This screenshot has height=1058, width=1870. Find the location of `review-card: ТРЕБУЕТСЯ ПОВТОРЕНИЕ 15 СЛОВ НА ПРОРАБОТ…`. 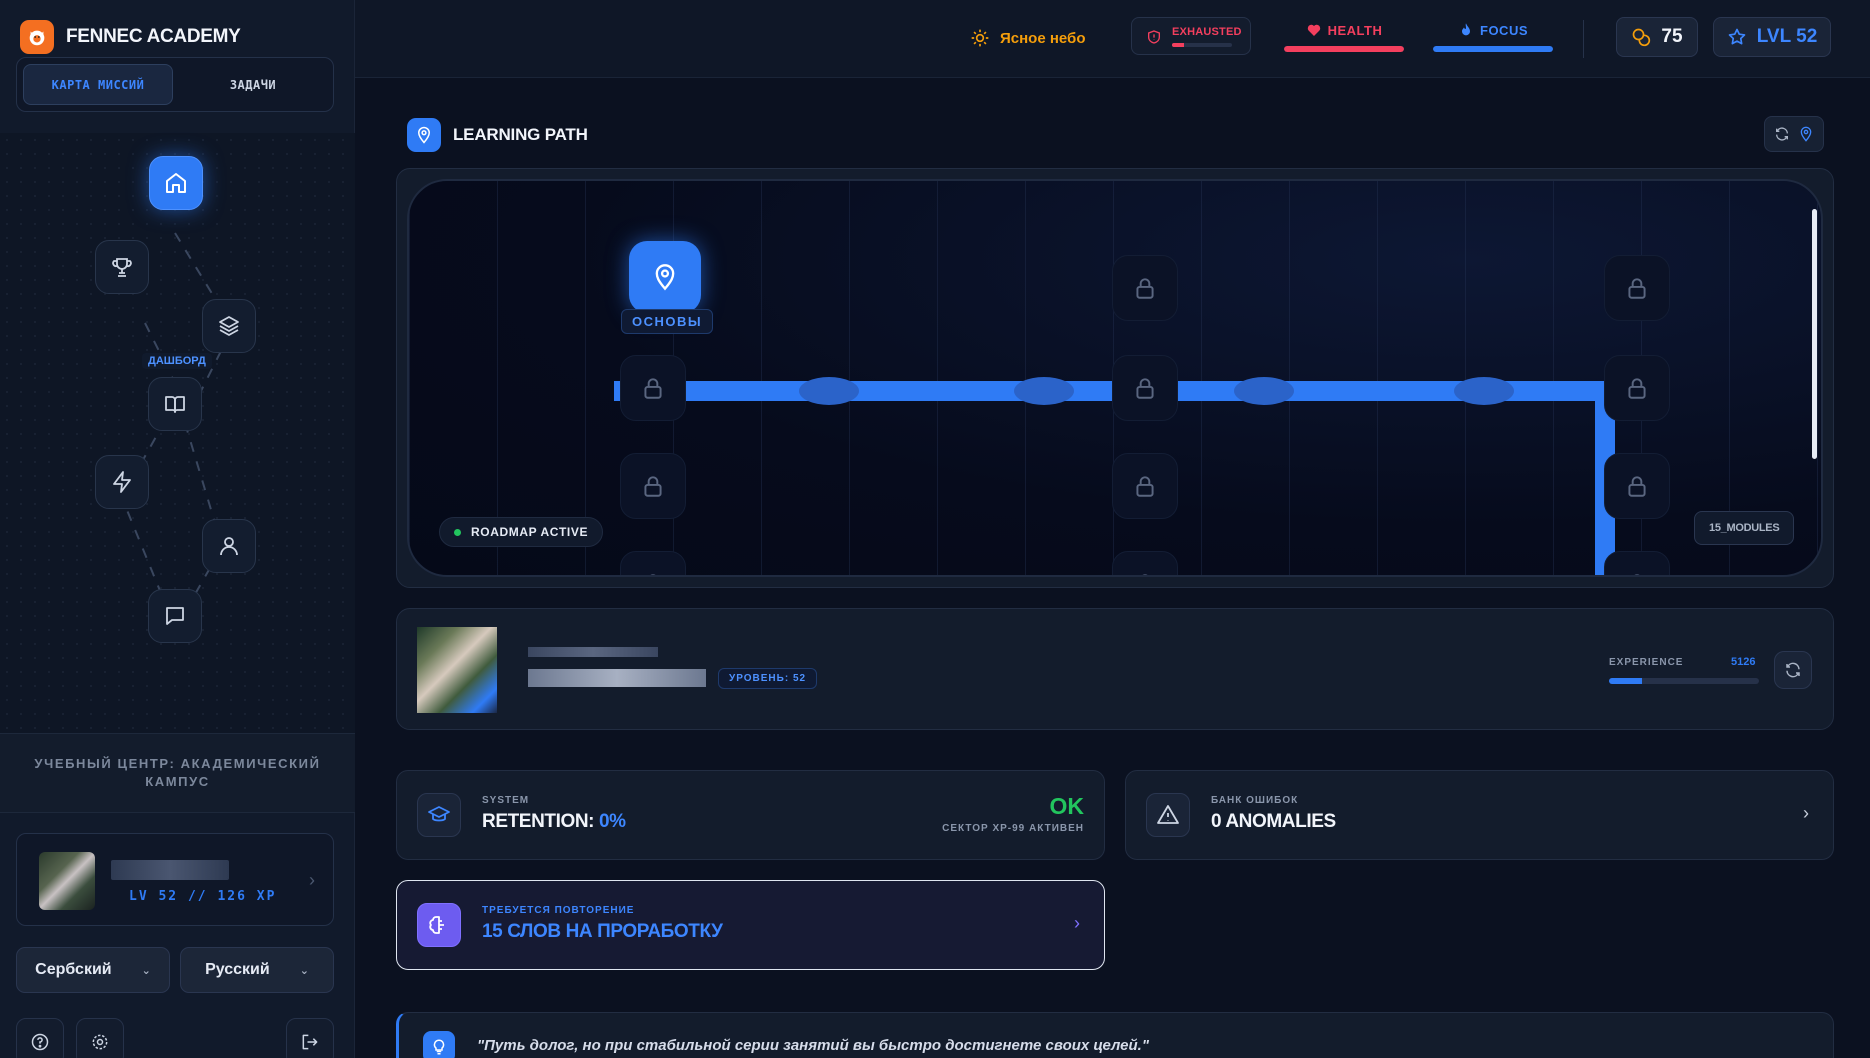

review-card: ТРЕБУЕТСЯ ПОВТОРЕНИЕ 15 СЛОВ НА ПРОРАБОТ… is located at coordinates (750, 925).